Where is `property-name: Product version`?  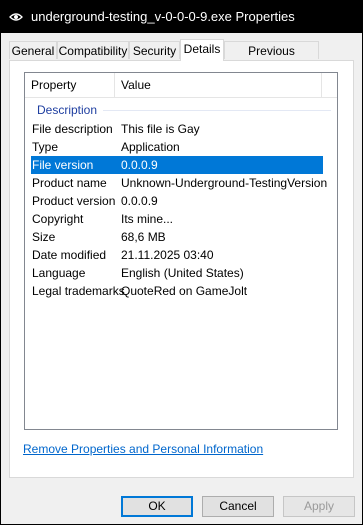 property-name: Product version is located at coordinates (74, 201).